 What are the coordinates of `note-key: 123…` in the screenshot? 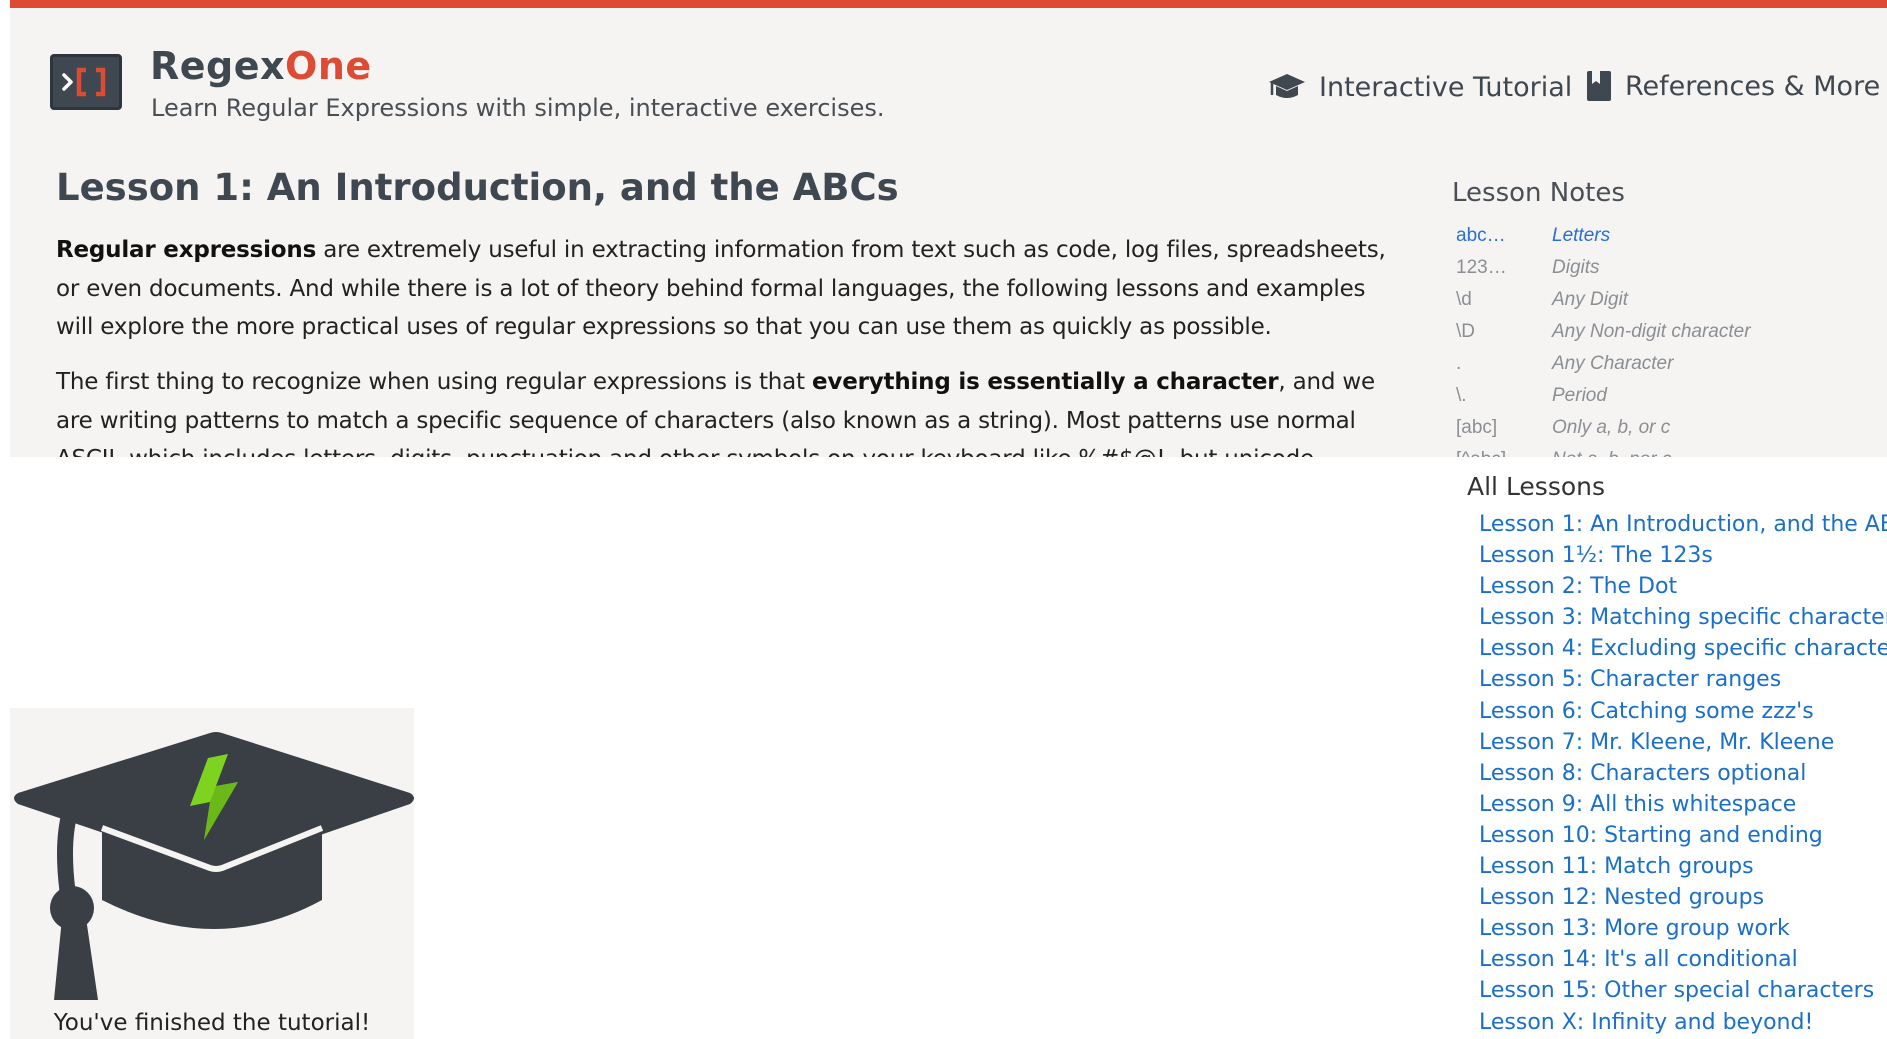 It's located at (1481, 267).